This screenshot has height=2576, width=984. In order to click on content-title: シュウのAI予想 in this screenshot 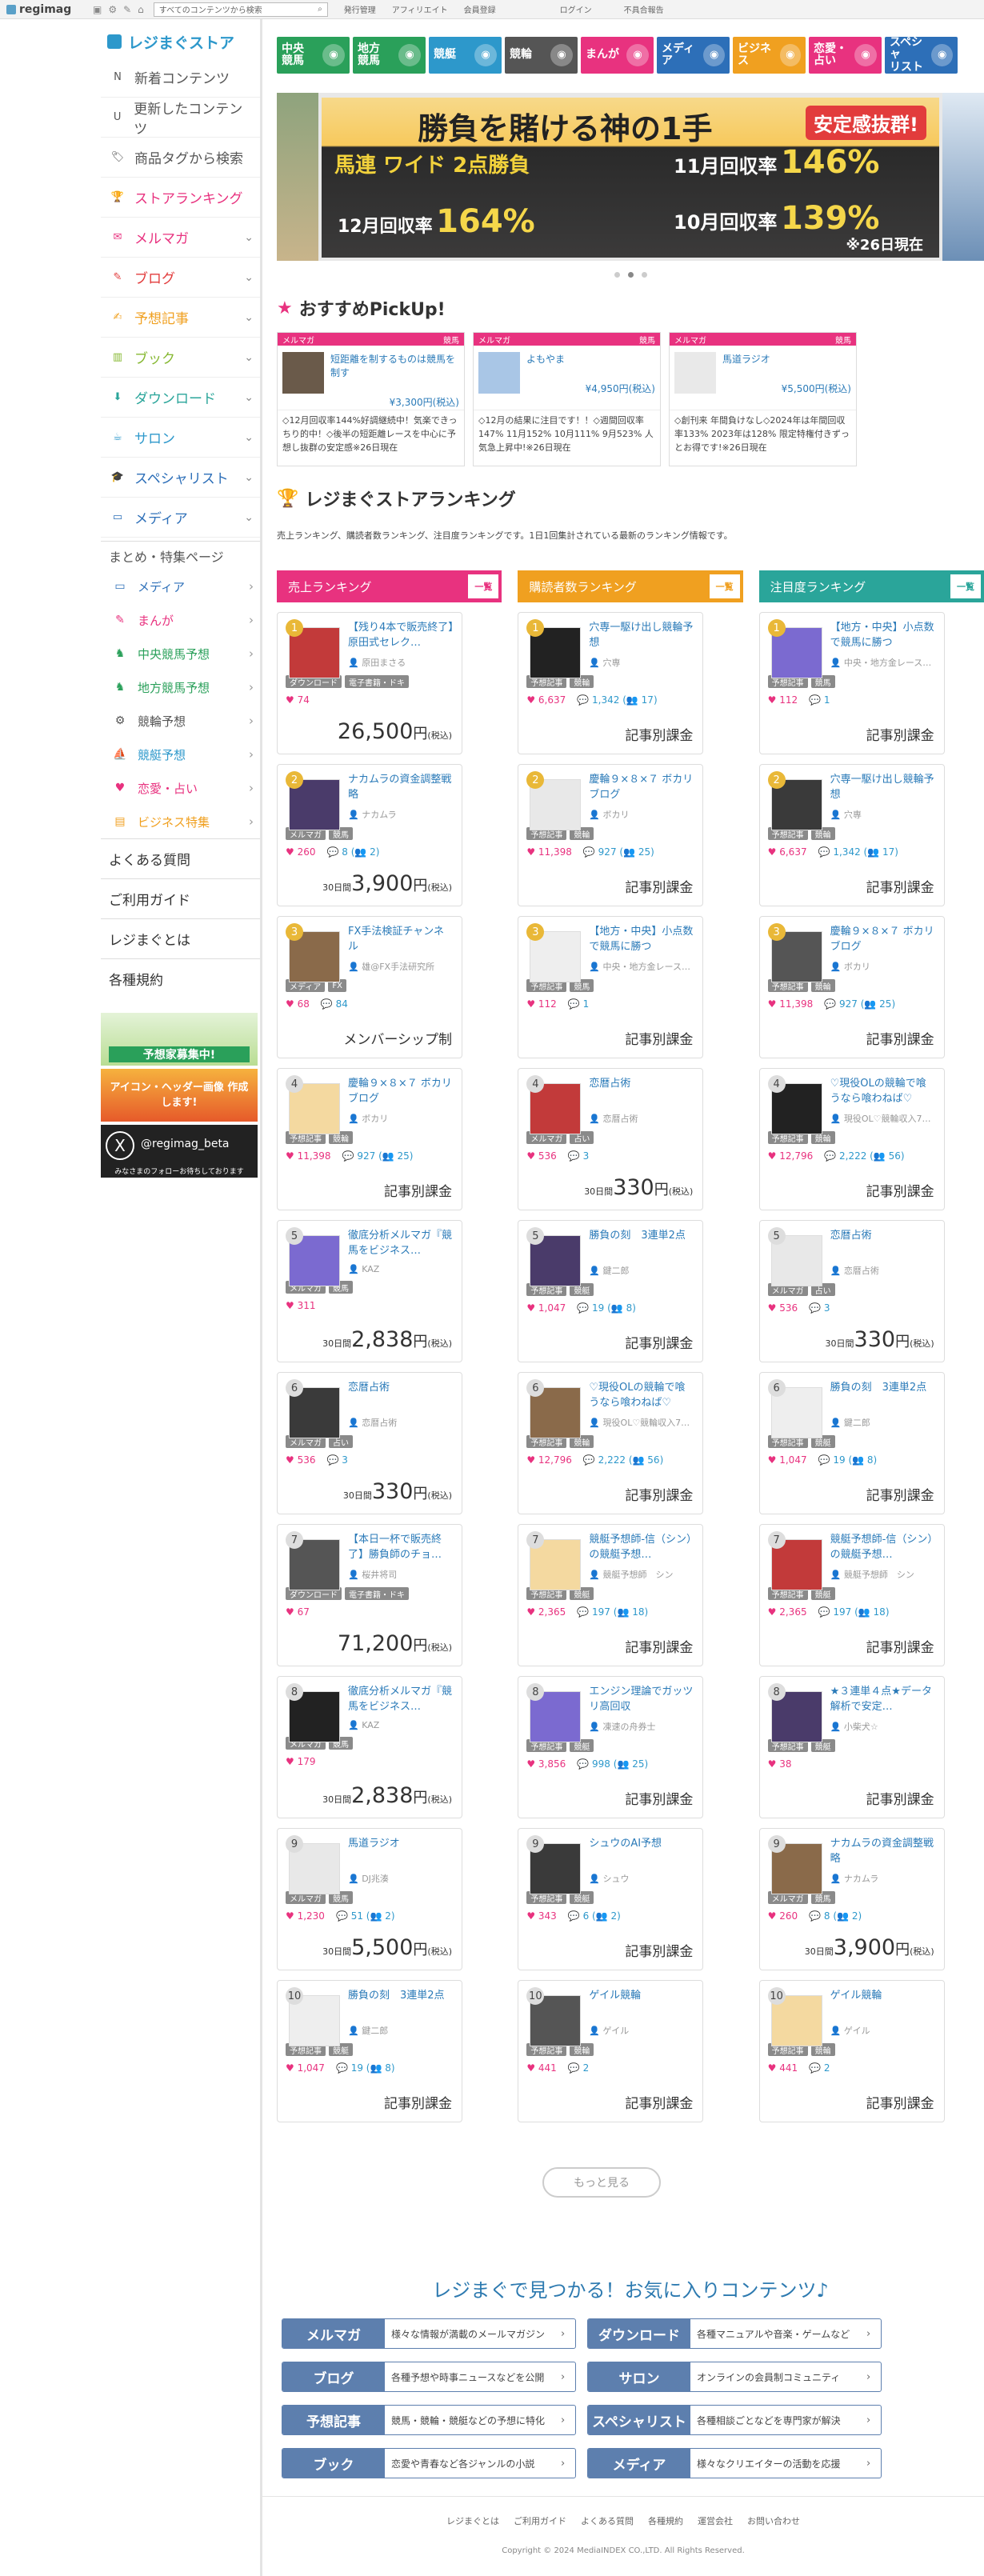, I will do `click(641, 1852)`.